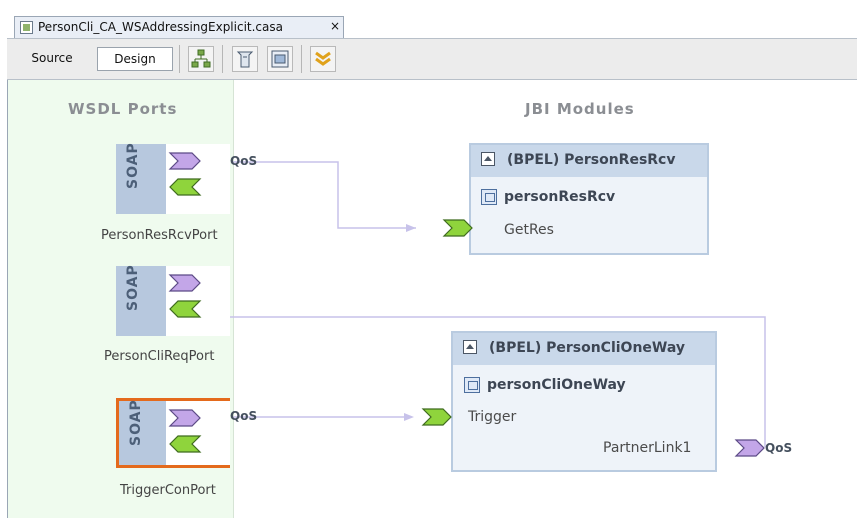 Image resolution: width=857 pixels, height=518 pixels. I want to click on endpoint-name: GetRes, so click(529, 230).